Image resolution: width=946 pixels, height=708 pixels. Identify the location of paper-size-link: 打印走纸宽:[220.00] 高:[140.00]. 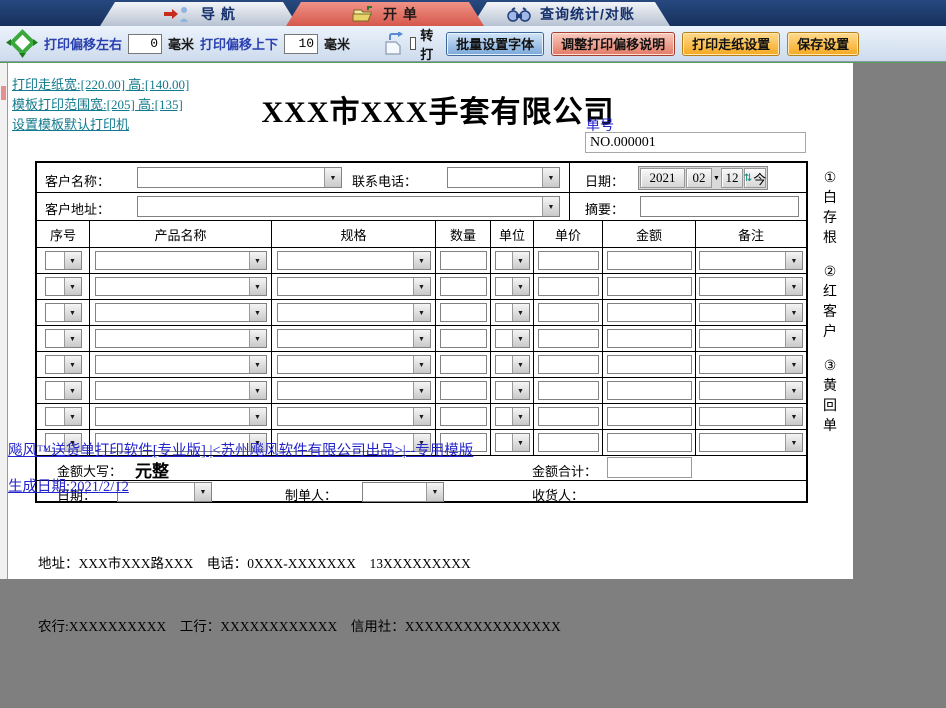
(100, 85).